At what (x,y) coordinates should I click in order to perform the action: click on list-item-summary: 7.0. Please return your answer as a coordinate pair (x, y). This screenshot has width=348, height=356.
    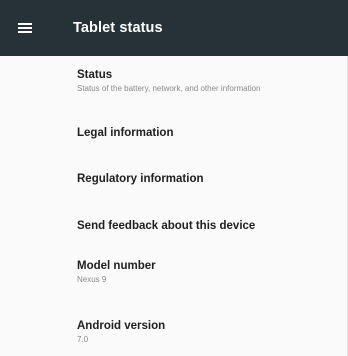
    Looking at the image, I should click on (83, 339).